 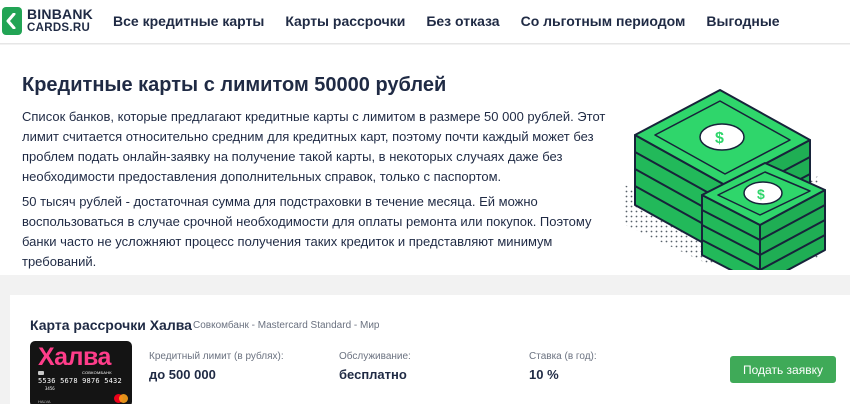 I want to click on credit-limit-label: Кредитный лимит (в рублях):, so click(x=216, y=356).